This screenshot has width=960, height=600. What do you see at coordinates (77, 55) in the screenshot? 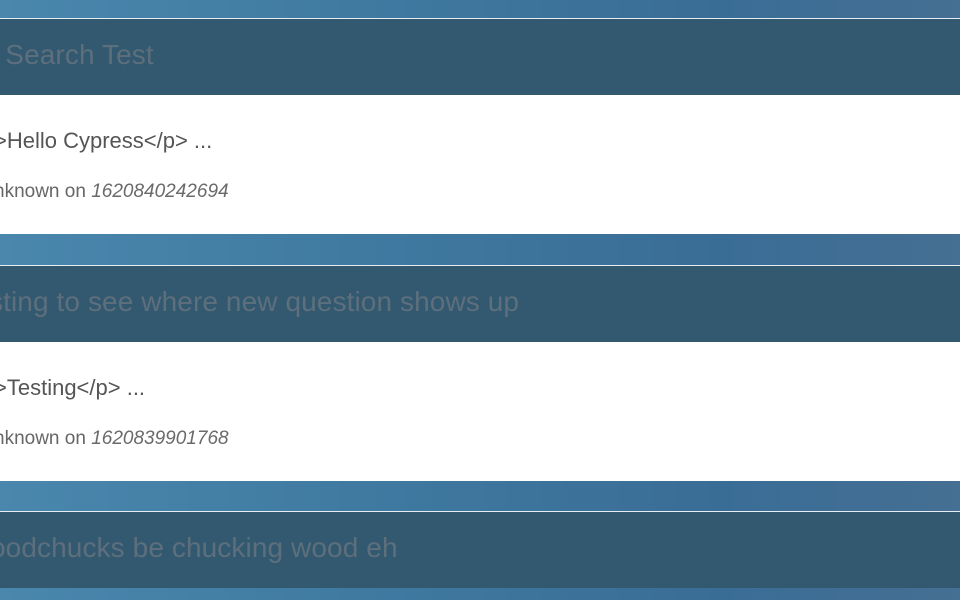
I see `question-title: r Search Test` at bounding box center [77, 55].